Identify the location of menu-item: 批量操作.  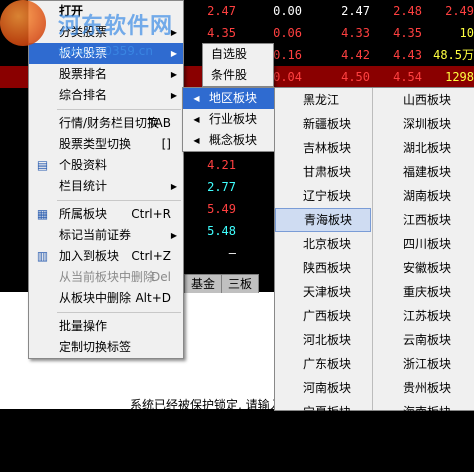
(106, 326).